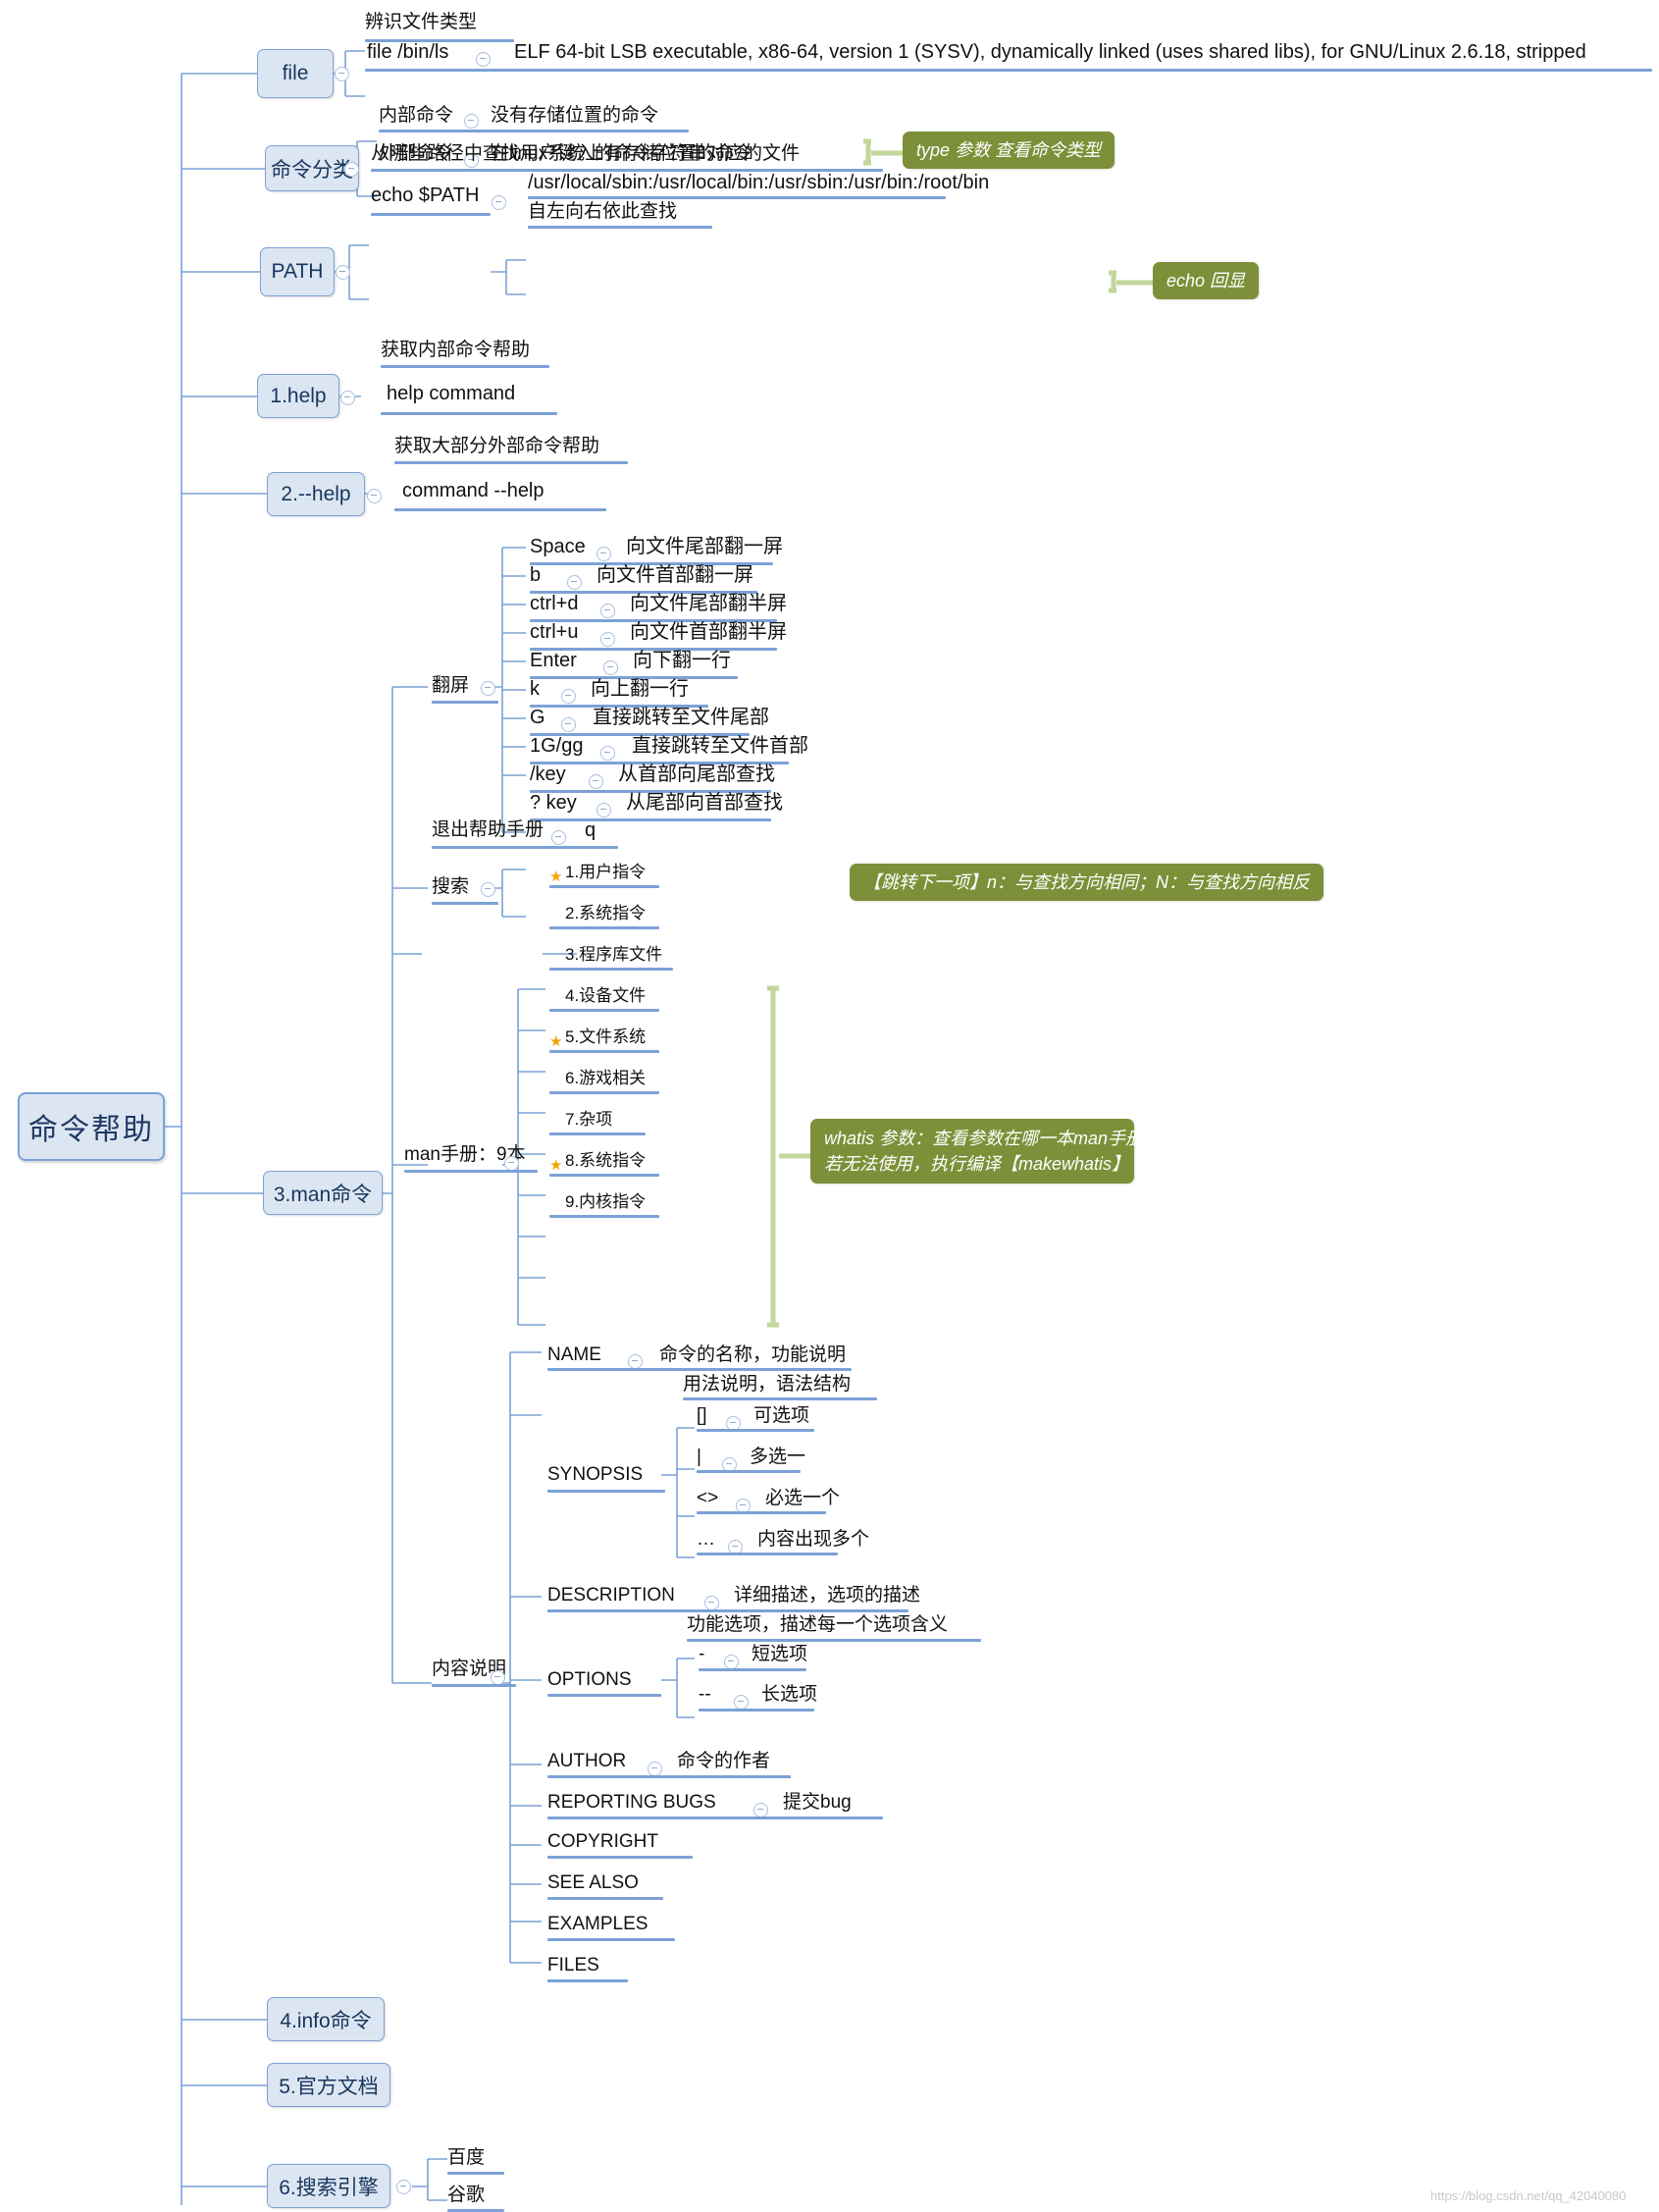 This screenshot has height=2212, width=1659. I want to click on toggle-knob-flip, so click(488, 689).